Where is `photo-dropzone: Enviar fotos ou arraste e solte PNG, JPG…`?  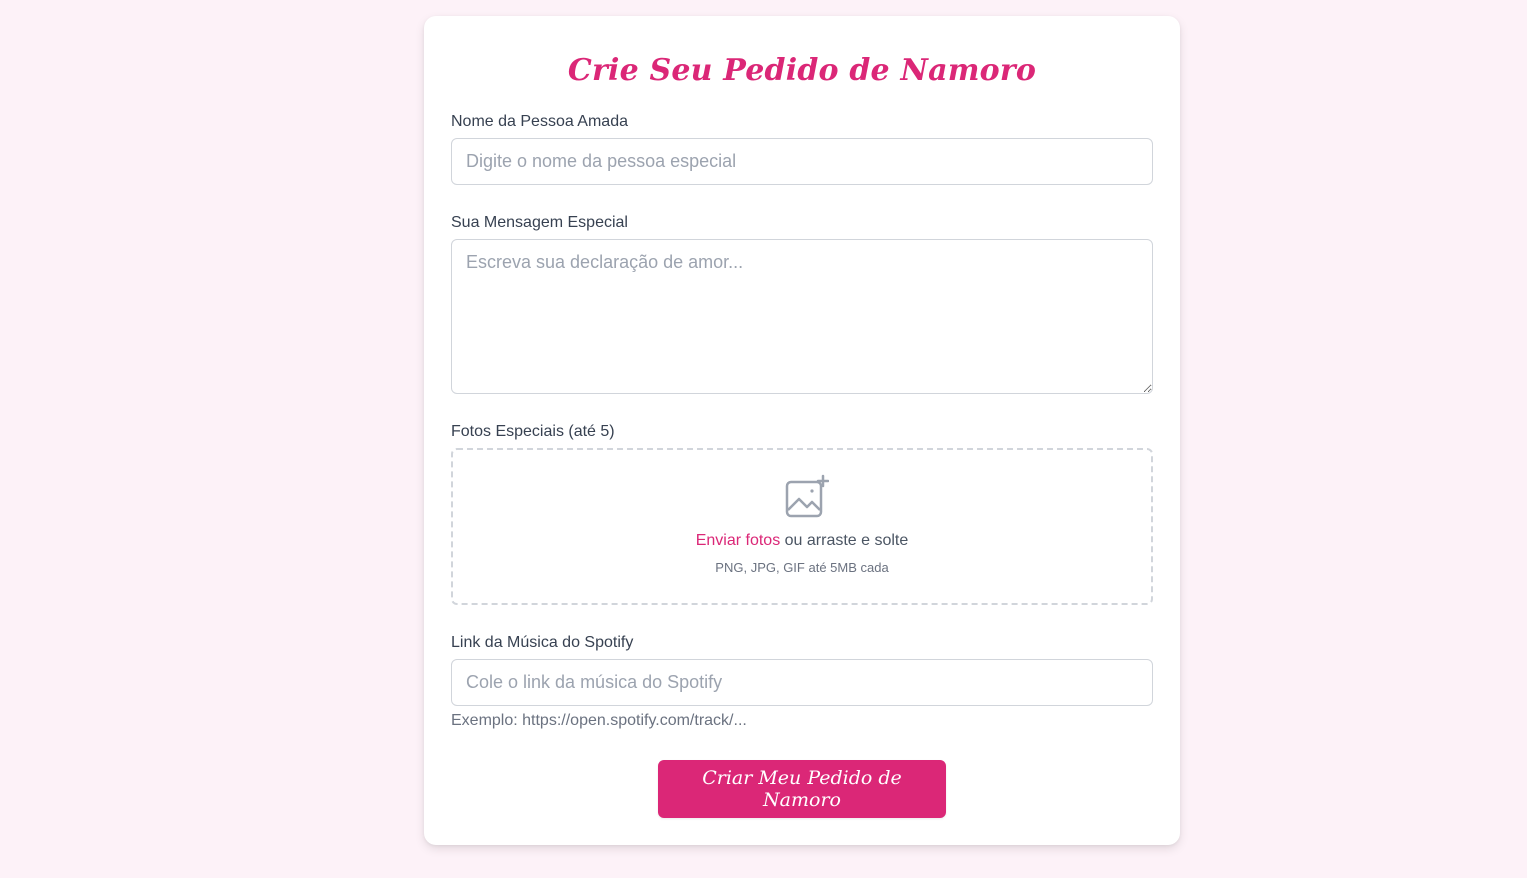
photo-dropzone: Enviar fotos ou arraste e solte PNG, JPG… is located at coordinates (802, 526).